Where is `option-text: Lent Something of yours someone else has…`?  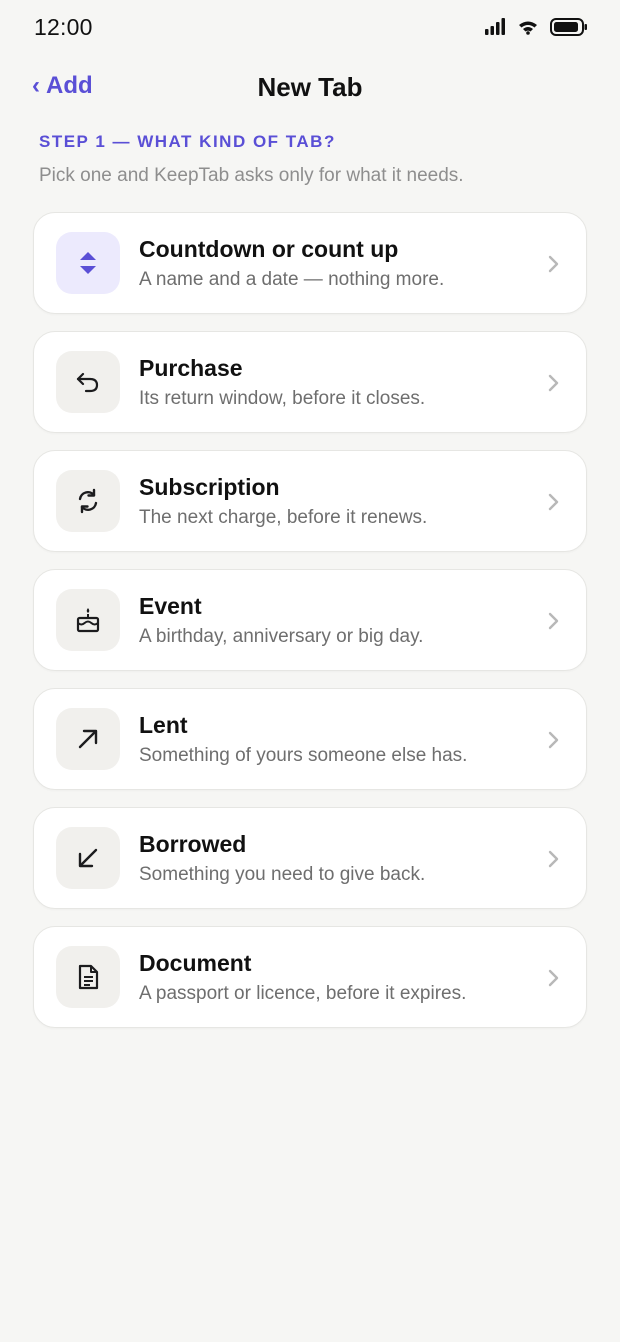 option-text: Lent Something of yours someone else has… is located at coordinates (303, 739).